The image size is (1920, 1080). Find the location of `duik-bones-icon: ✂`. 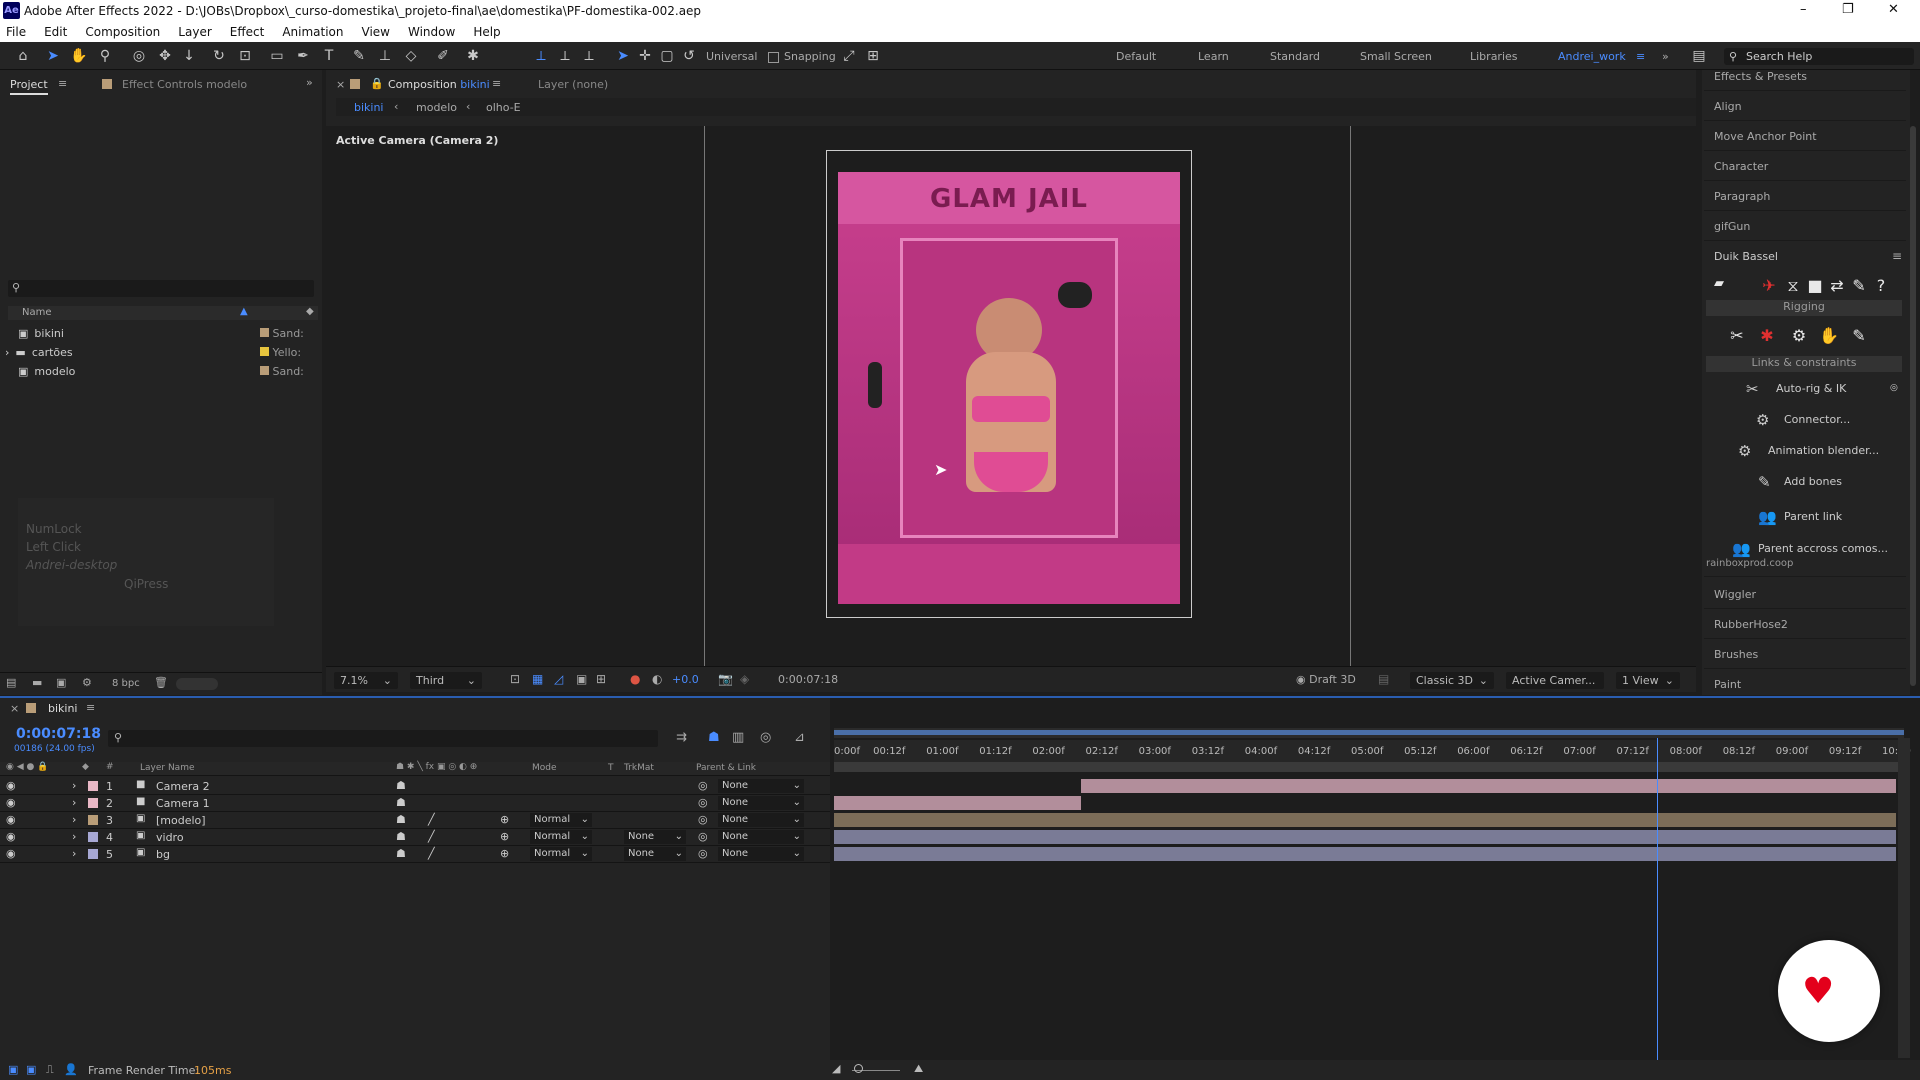

duik-bones-icon: ✂ is located at coordinates (1737, 337).